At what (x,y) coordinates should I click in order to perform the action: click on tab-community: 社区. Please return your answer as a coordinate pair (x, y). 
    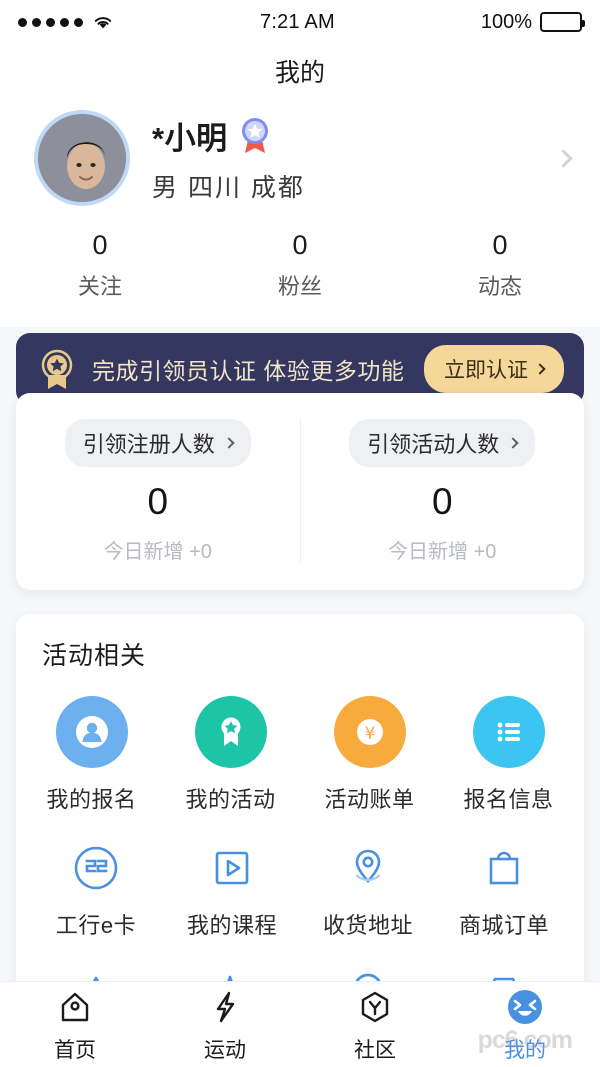
    Looking at the image, I should click on (375, 1025).